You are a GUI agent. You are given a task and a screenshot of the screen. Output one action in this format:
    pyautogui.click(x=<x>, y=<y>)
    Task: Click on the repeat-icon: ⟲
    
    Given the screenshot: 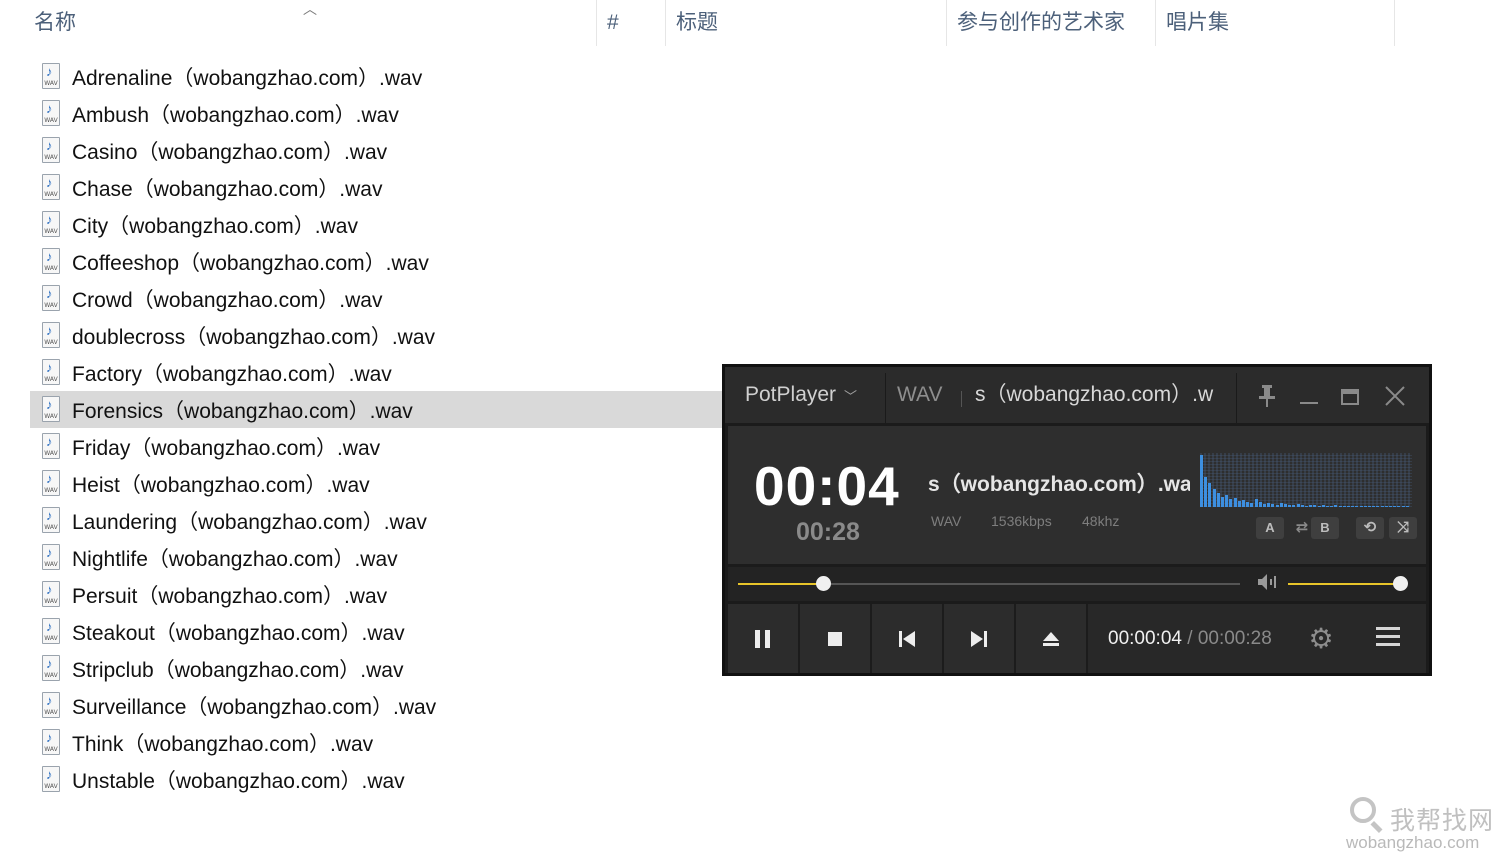 What is the action you would take?
    pyautogui.click(x=1370, y=528)
    